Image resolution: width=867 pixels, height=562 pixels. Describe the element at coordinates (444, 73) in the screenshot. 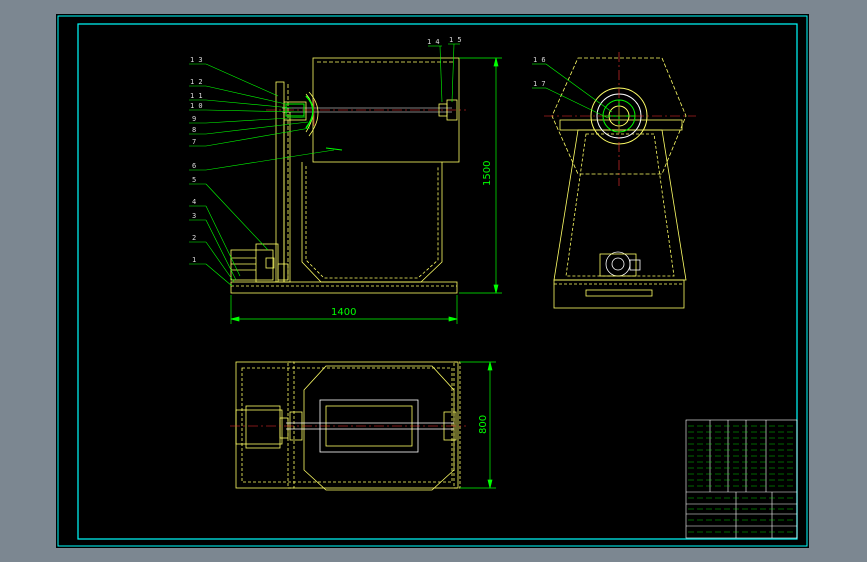

I see `callout-leaders-top` at that location.